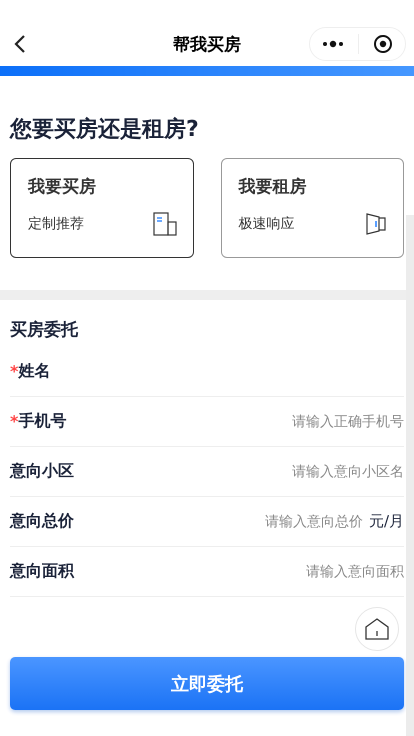 Image resolution: width=414 pixels, height=736 pixels. I want to click on more-icon, so click(333, 44).